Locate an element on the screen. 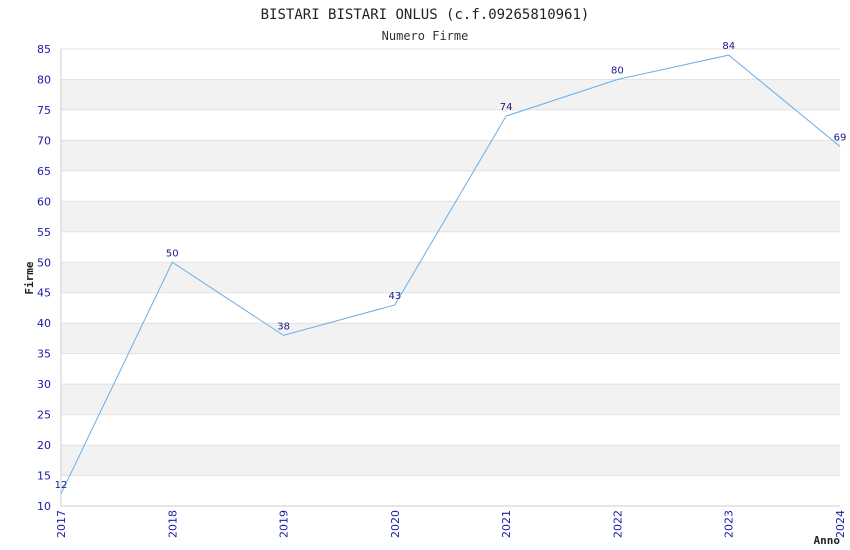  x-tick-label: 2018 is located at coordinates (172, 524).